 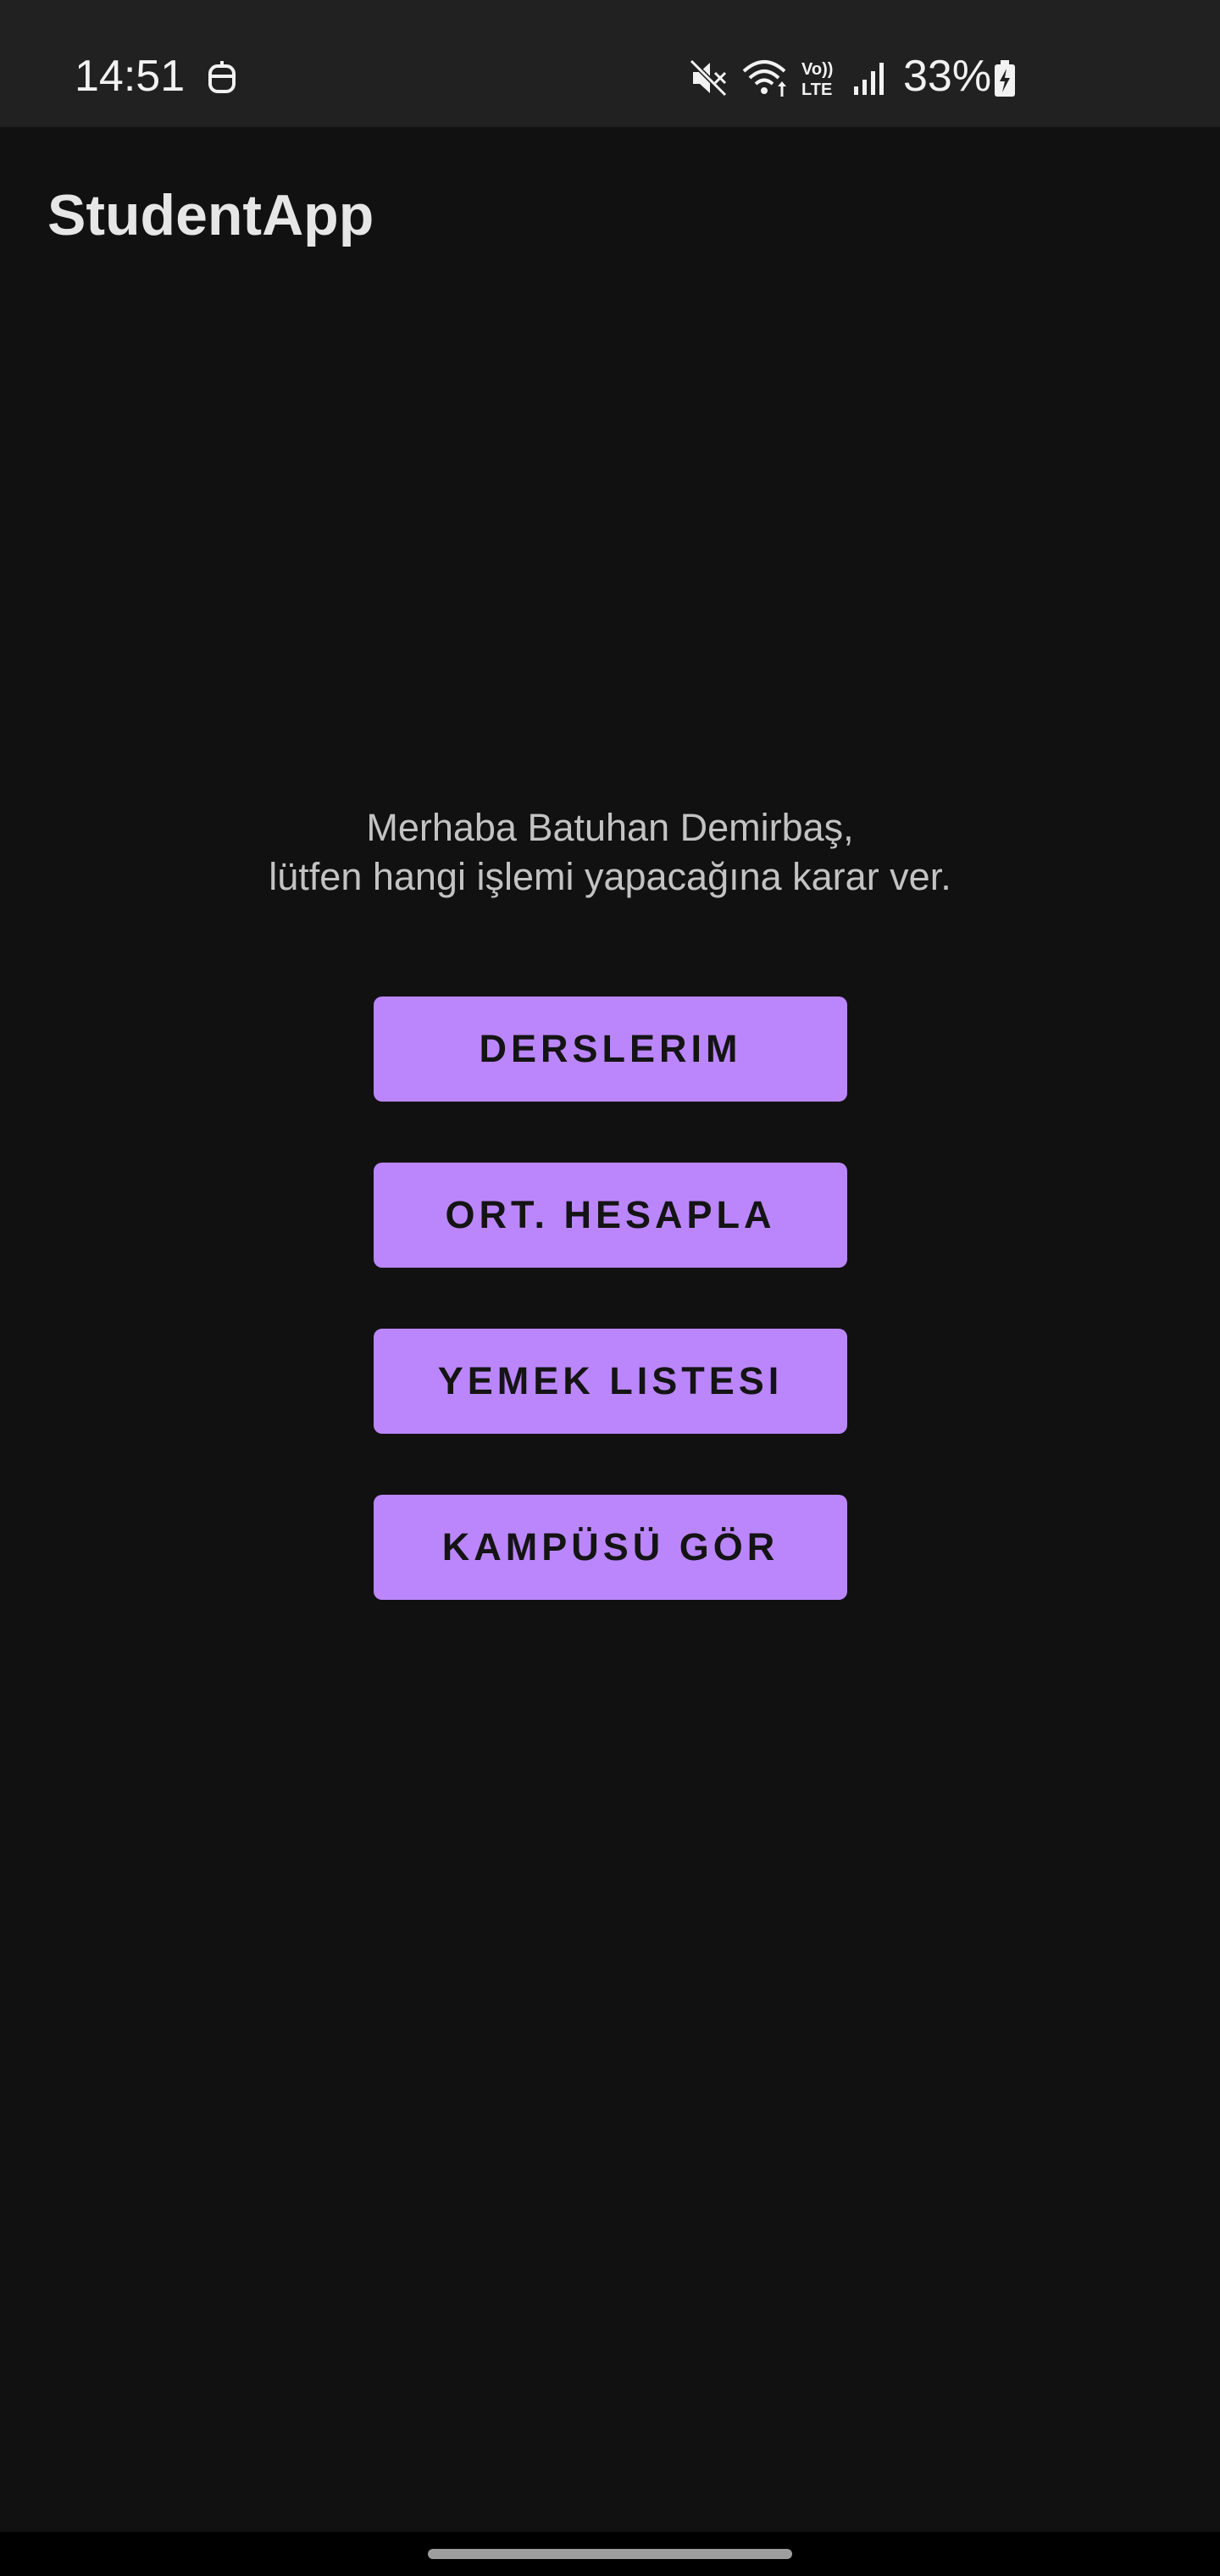 I want to click on svg-text: LTE, so click(x=816, y=89).